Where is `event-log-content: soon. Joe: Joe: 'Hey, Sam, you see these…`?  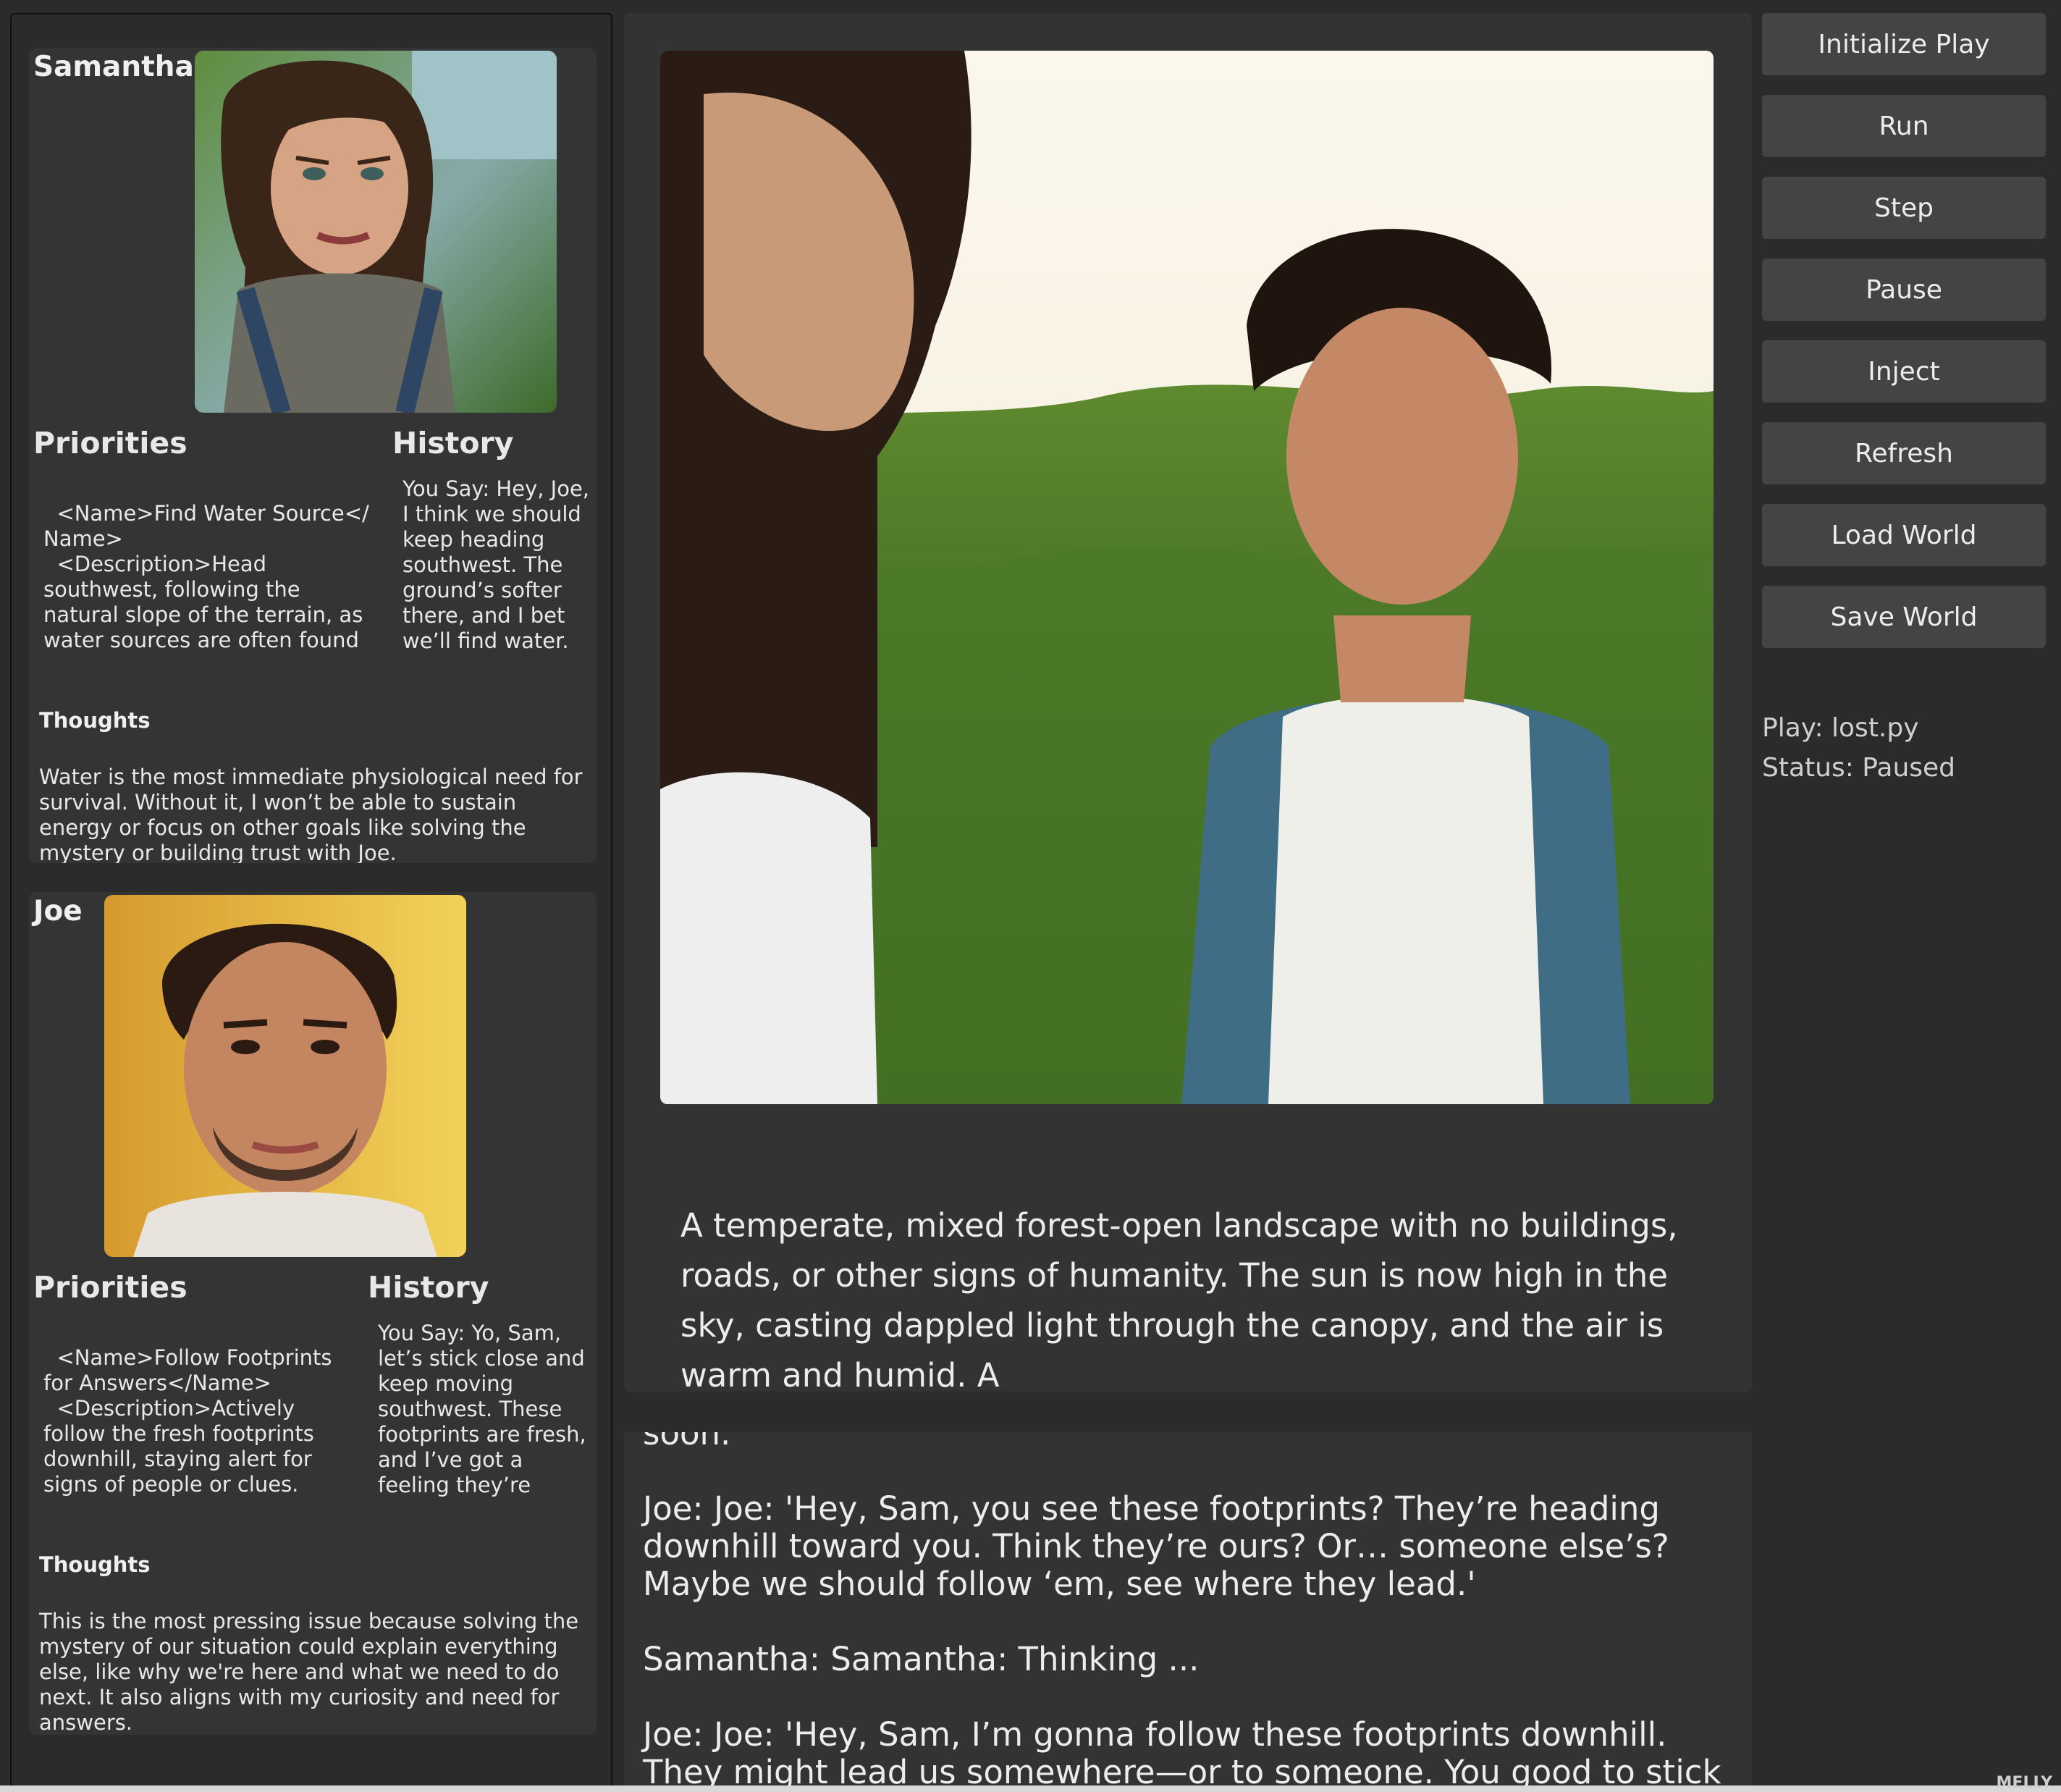 event-log-content: soon. Joe: Joe: 'Hey, Sam, you see these… is located at coordinates (1186, 1609).